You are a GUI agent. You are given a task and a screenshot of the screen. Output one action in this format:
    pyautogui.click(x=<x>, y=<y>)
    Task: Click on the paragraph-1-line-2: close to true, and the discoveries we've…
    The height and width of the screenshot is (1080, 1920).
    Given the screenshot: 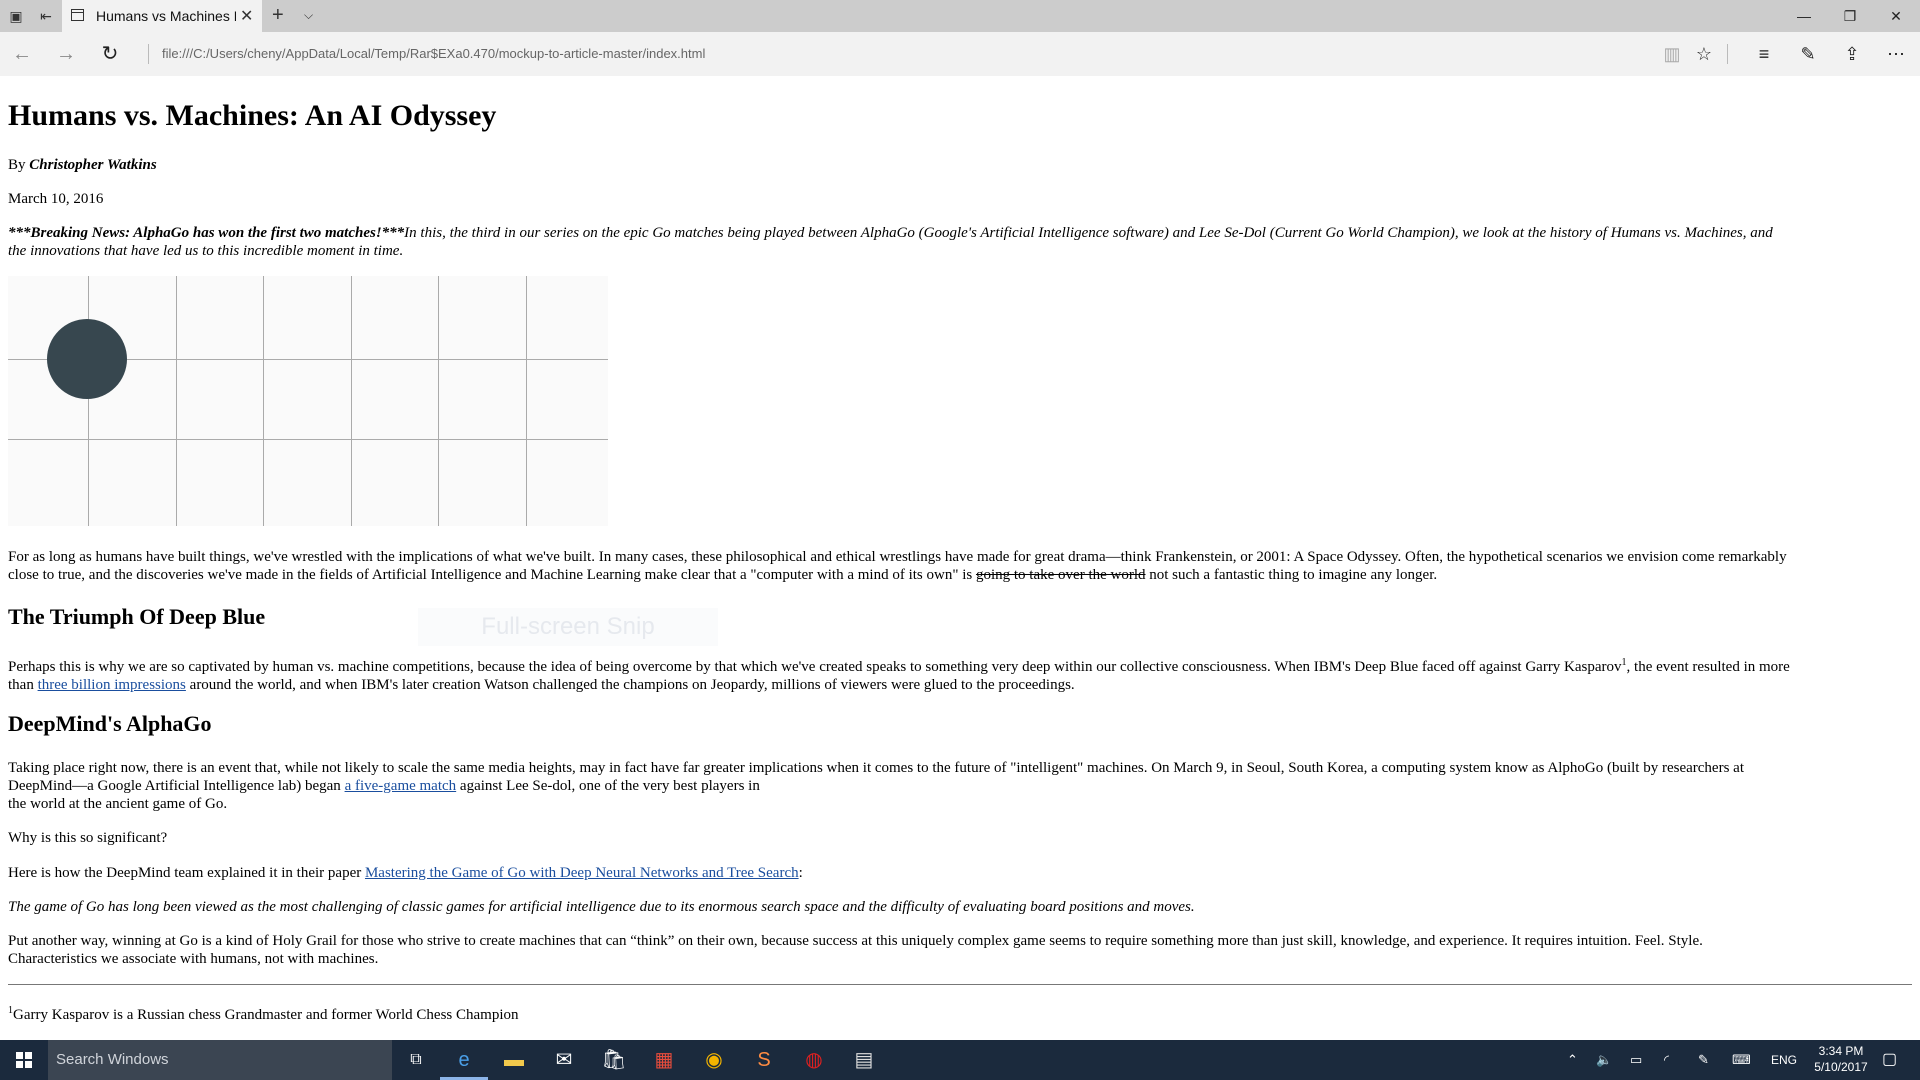 What is the action you would take?
    pyautogui.click(x=490, y=575)
    